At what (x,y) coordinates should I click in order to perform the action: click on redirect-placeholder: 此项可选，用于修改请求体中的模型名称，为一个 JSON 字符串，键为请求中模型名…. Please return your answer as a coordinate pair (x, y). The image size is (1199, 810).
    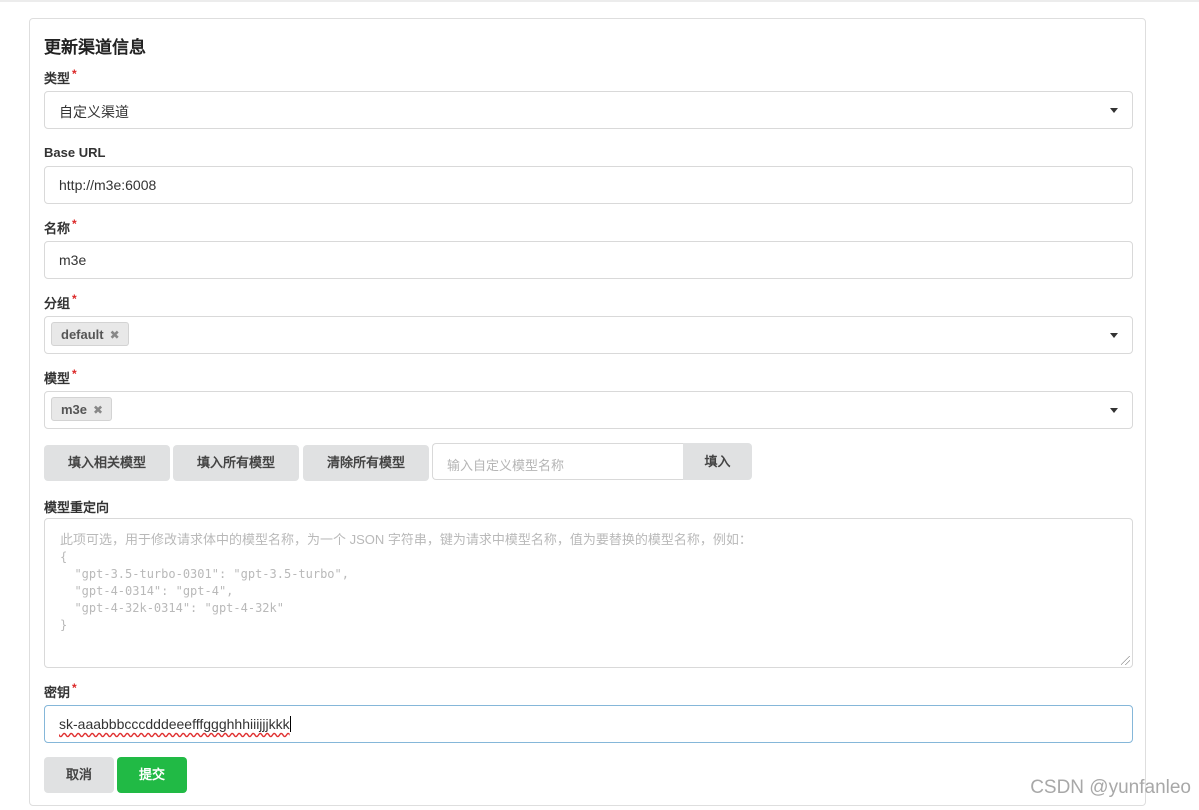
    Looking at the image, I should click on (406, 582).